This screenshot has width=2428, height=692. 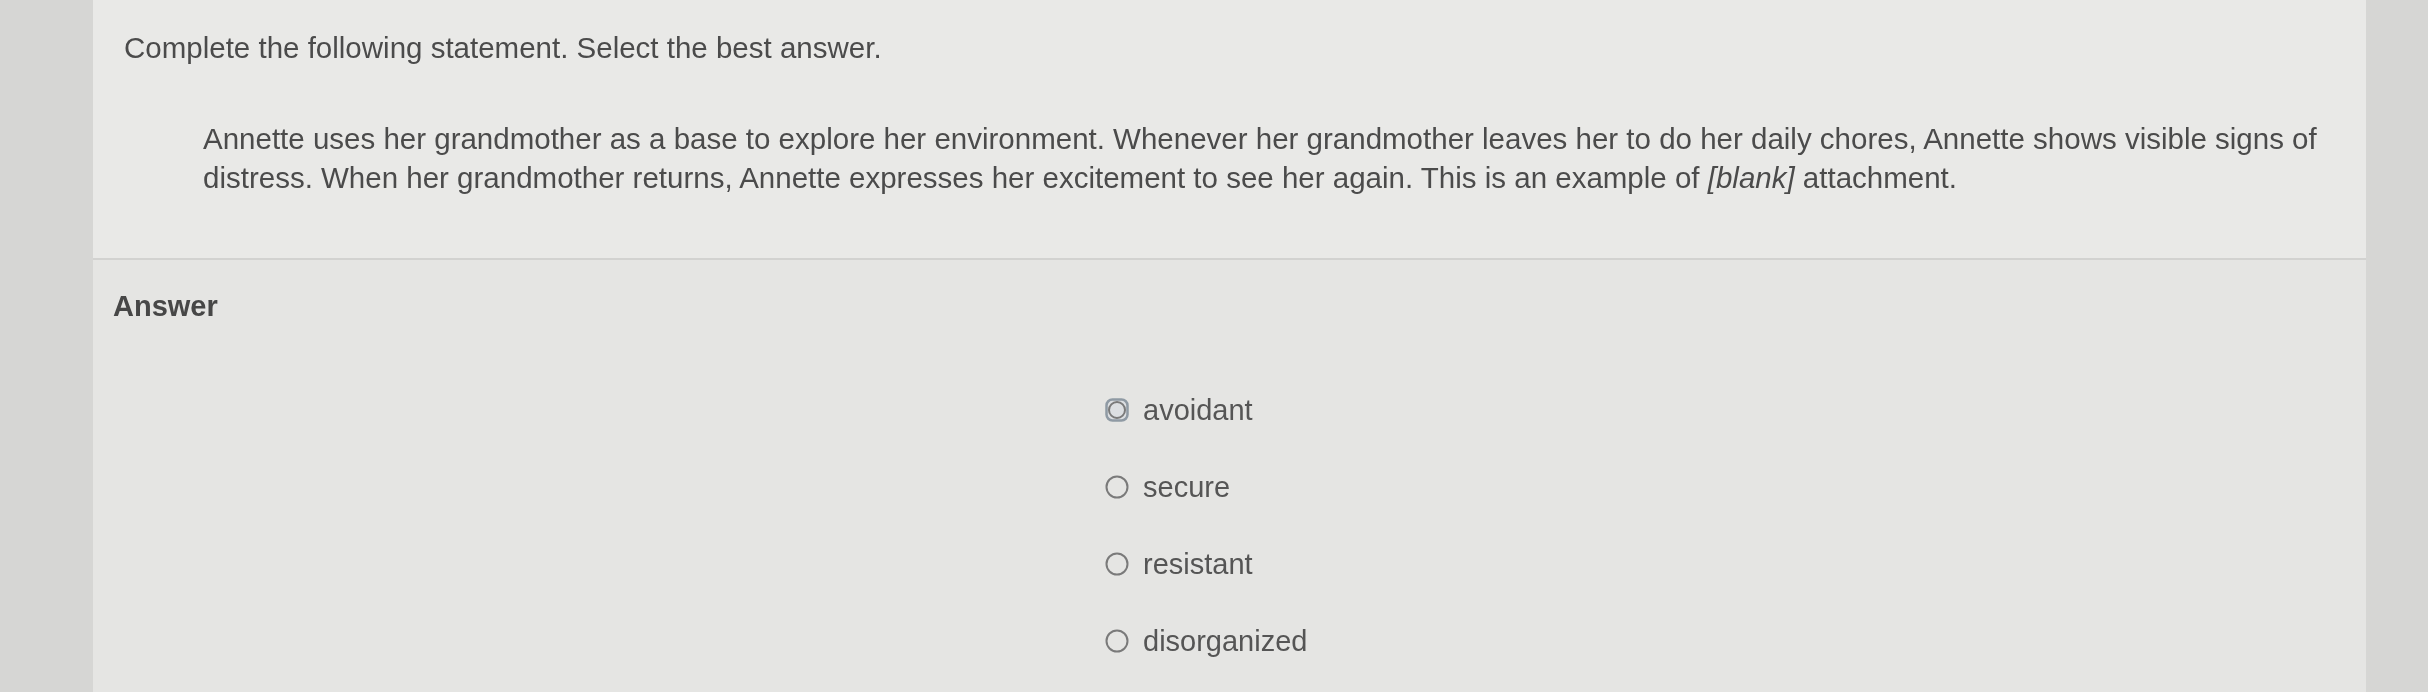 What do you see at coordinates (503, 48) in the screenshot?
I see `instruction-text: Complete the following statement. Select the best answer.` at bounding box center [503, 48].